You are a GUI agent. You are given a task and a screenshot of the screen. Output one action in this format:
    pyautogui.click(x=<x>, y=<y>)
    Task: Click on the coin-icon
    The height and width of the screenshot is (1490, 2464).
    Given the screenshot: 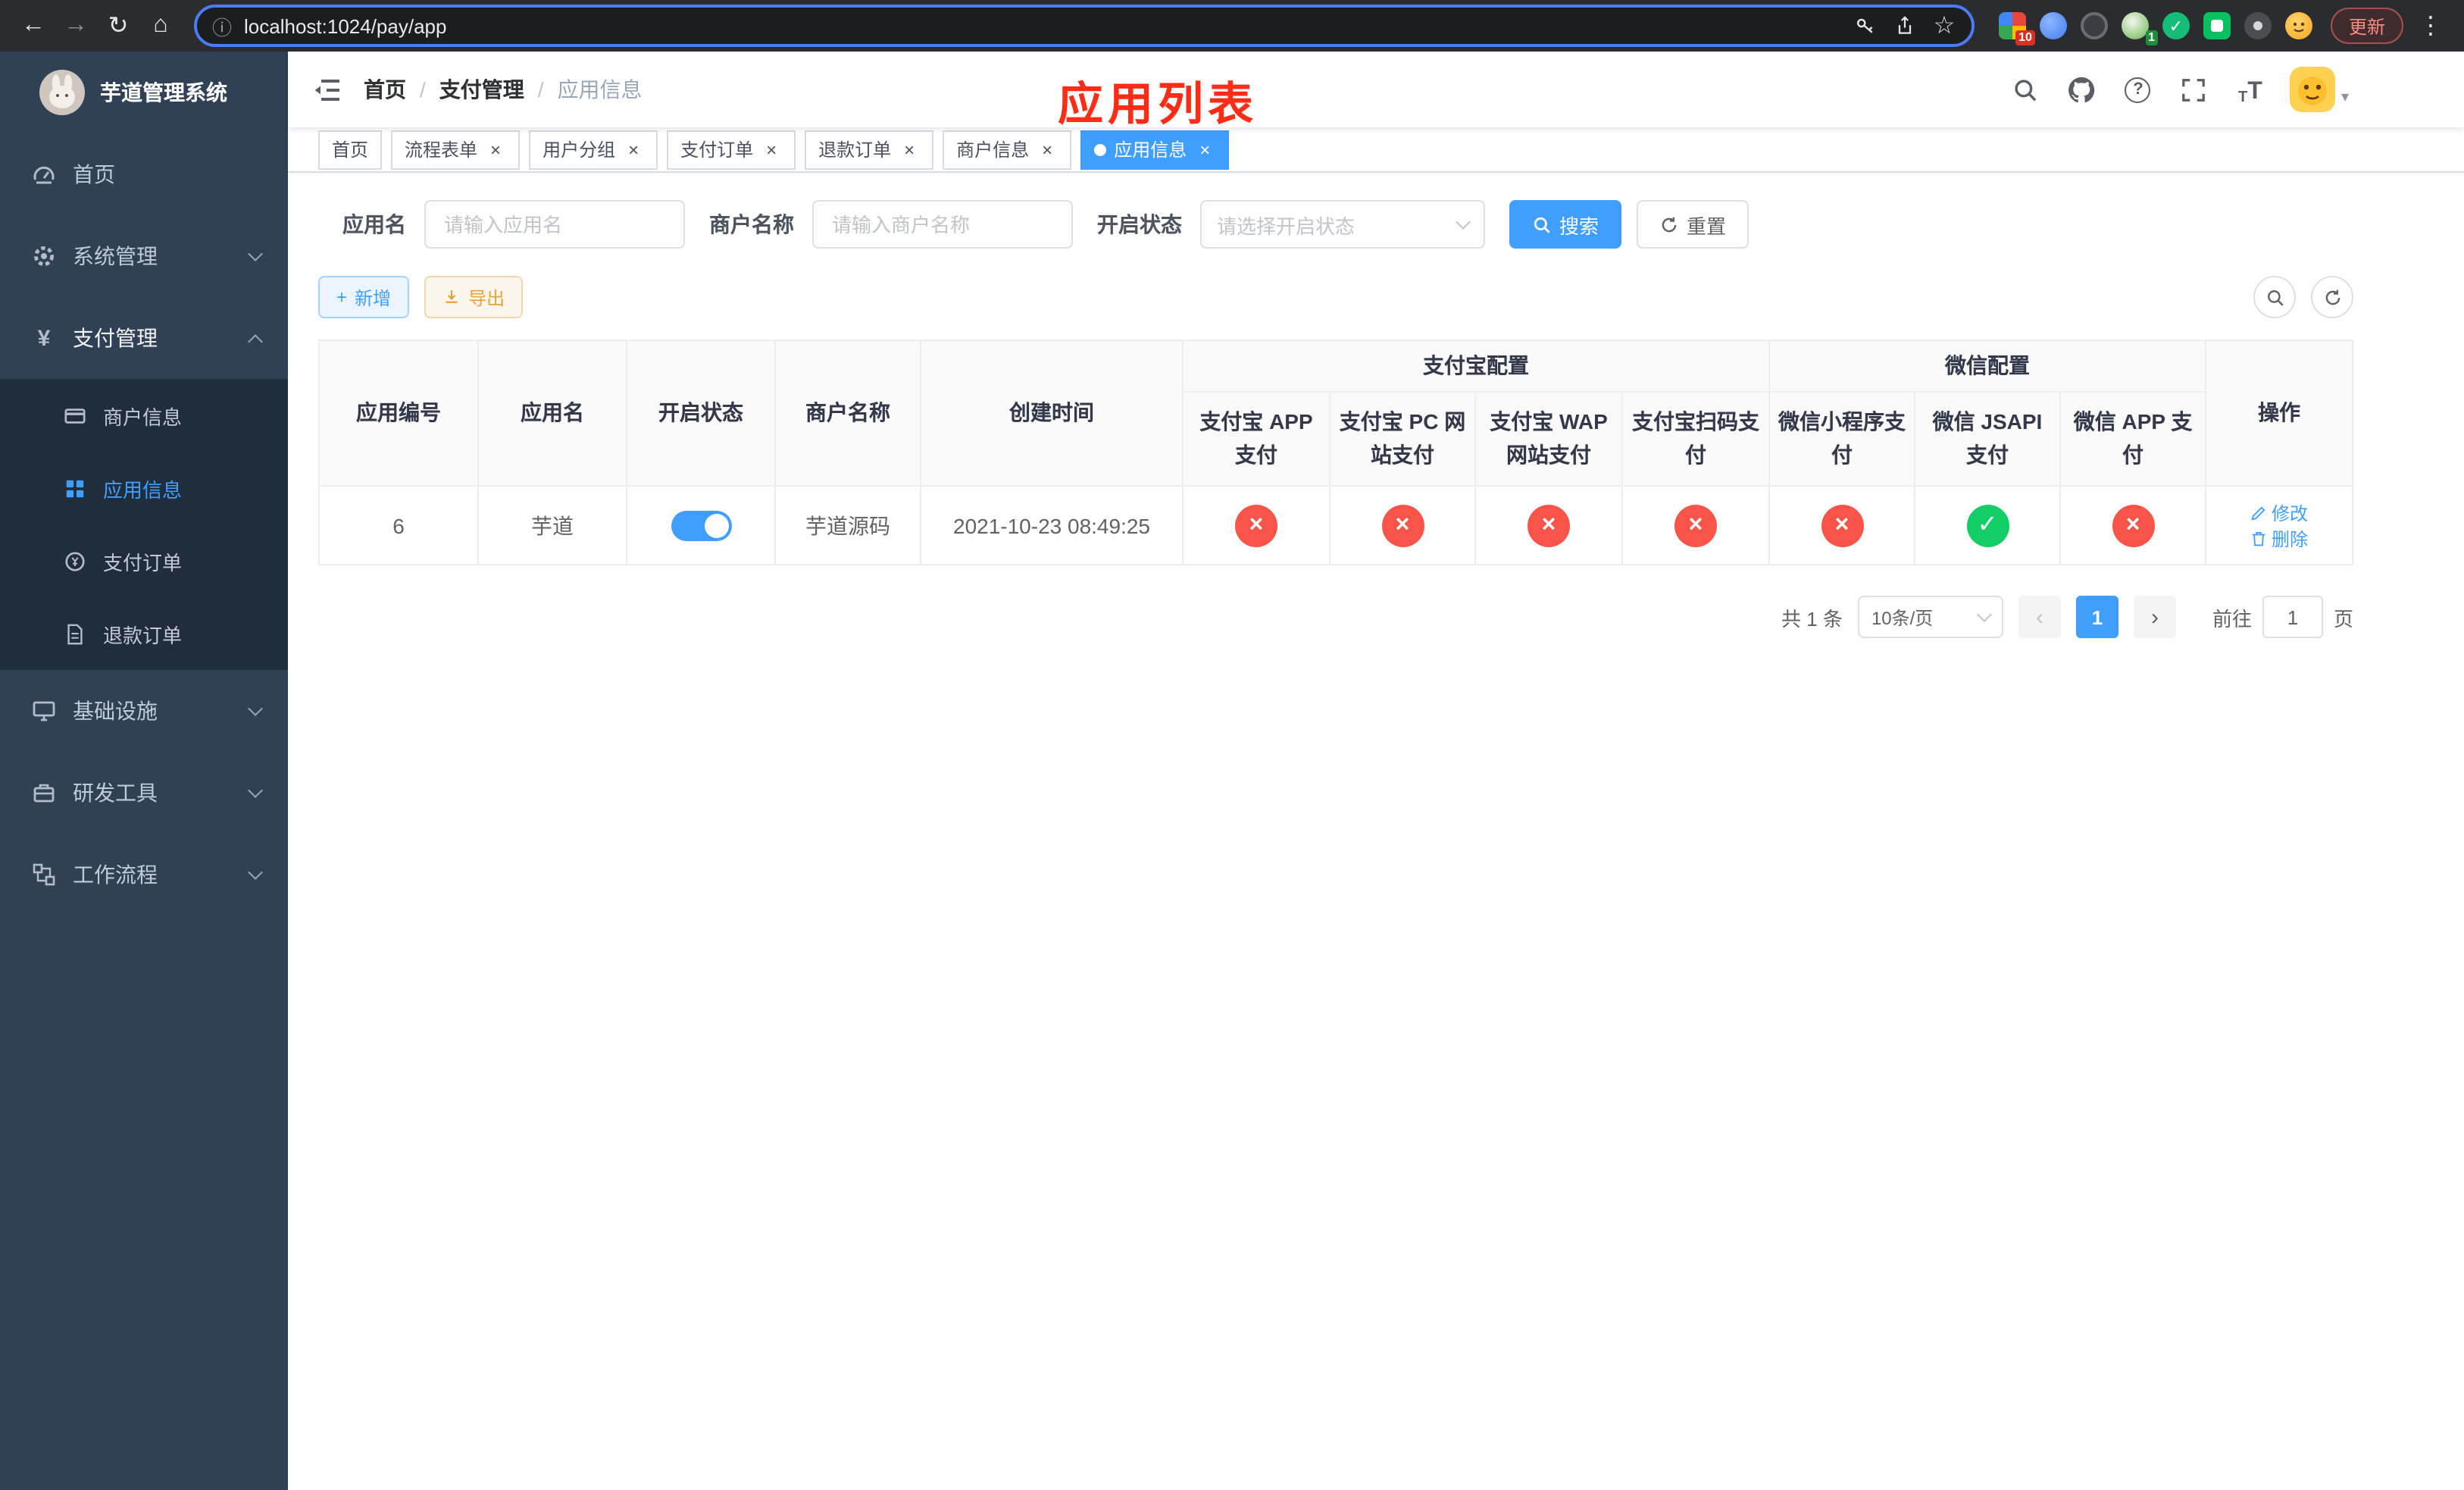 What is the action you would take?
    pyautogui.click(x=74, y=561)
    